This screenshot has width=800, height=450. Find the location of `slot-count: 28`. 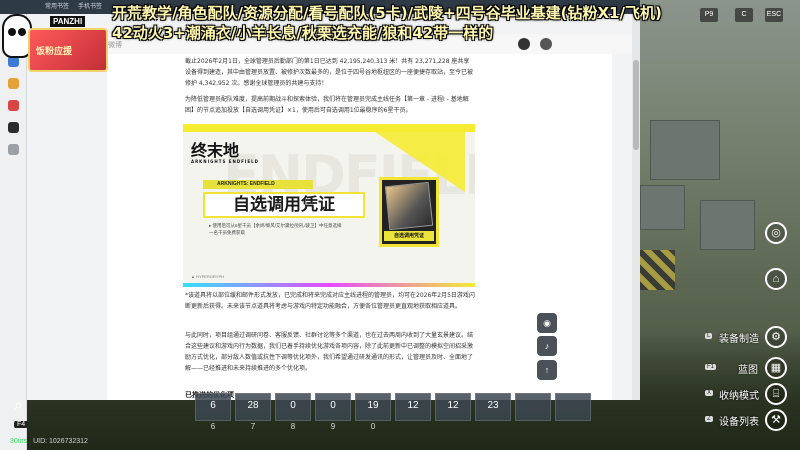

slot-count: 28 is located at coordinates (253, 405).